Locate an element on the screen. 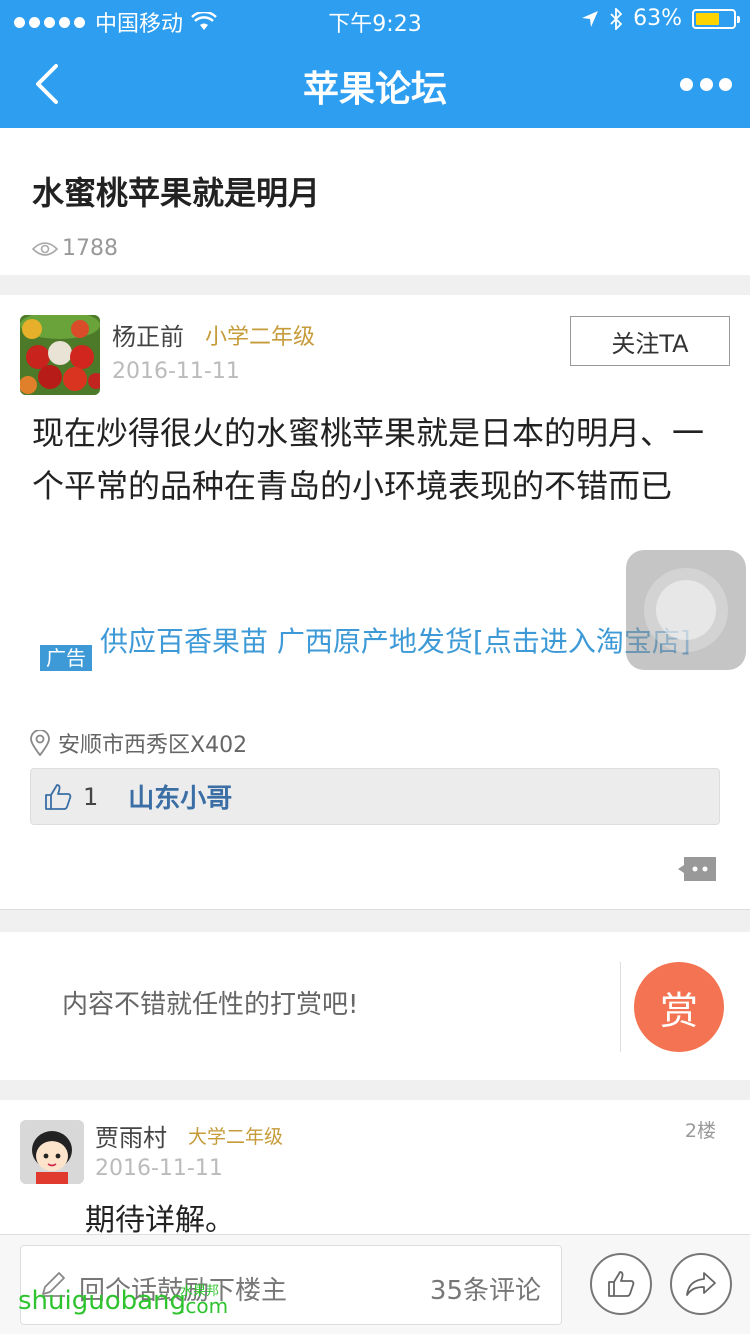 The height and width of the screenshot is (1334, 750). follow-button: 关注TA is located at coordinates (650, 341).